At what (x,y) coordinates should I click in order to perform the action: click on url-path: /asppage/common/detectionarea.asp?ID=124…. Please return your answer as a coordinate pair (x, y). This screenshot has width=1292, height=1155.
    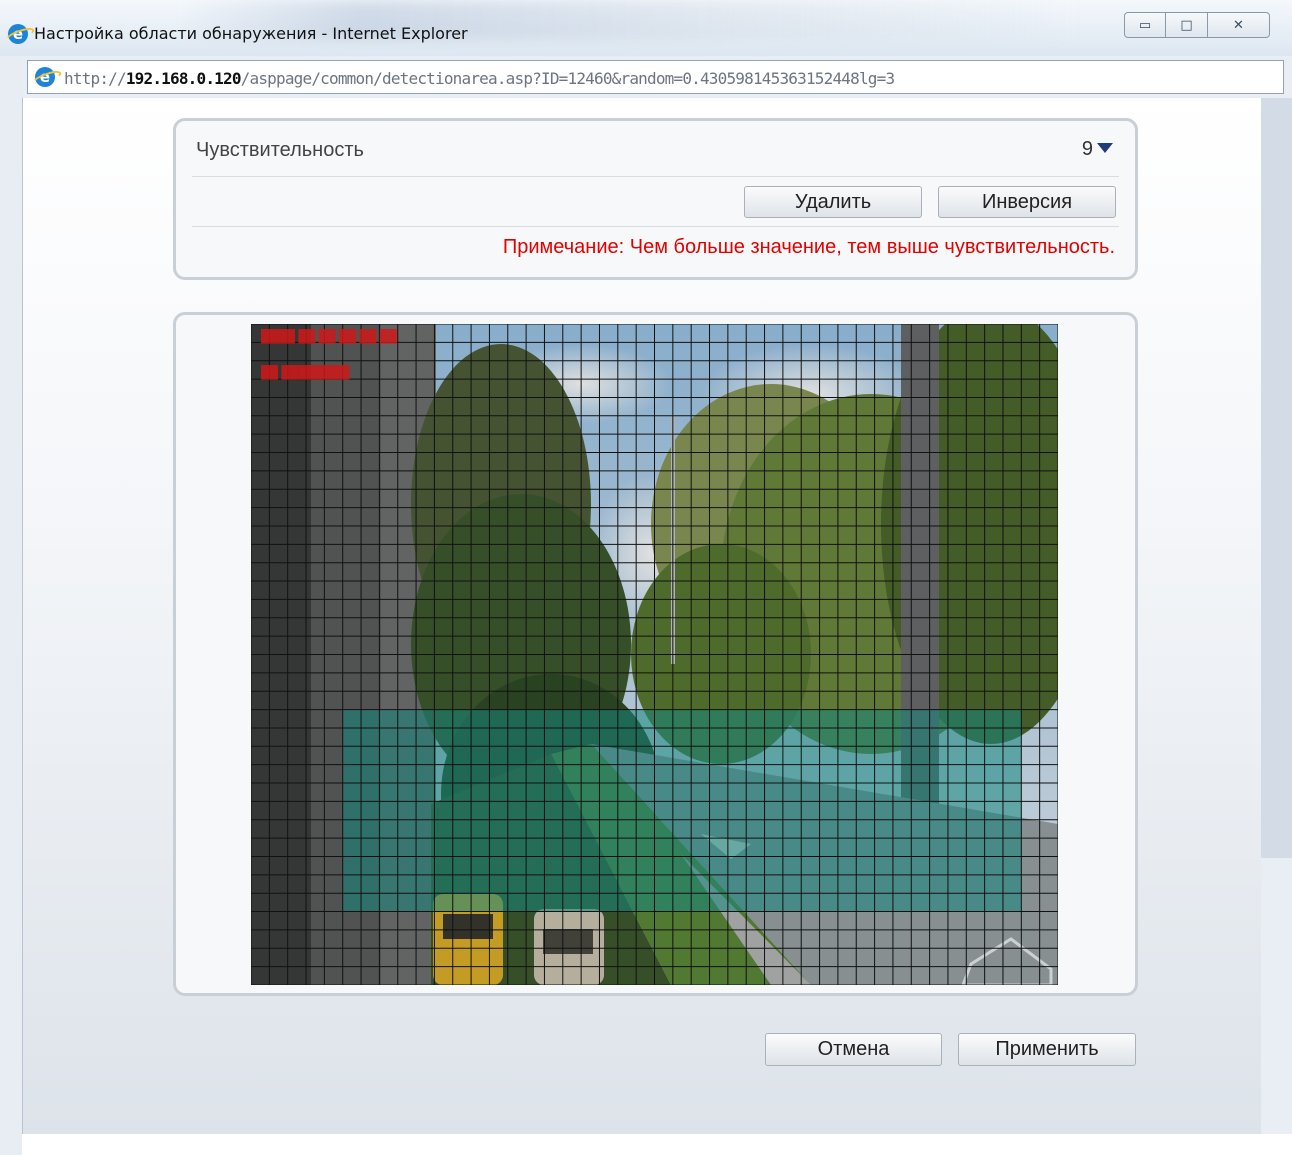
    Looking at the image, I should click on (567, 78).